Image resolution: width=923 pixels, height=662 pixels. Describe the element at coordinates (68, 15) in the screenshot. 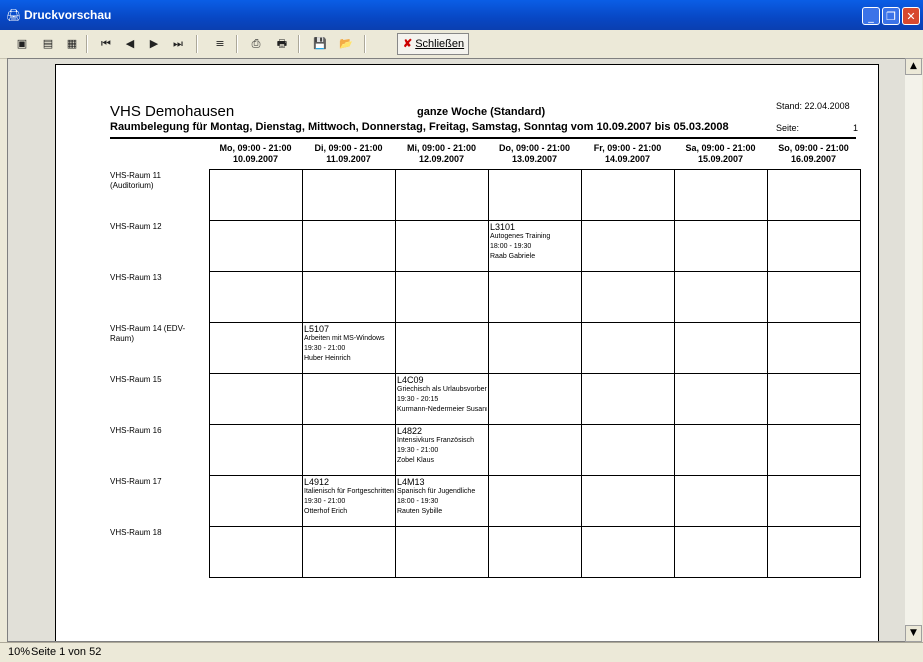

I see `window-title: Druckvorschau` at that location.